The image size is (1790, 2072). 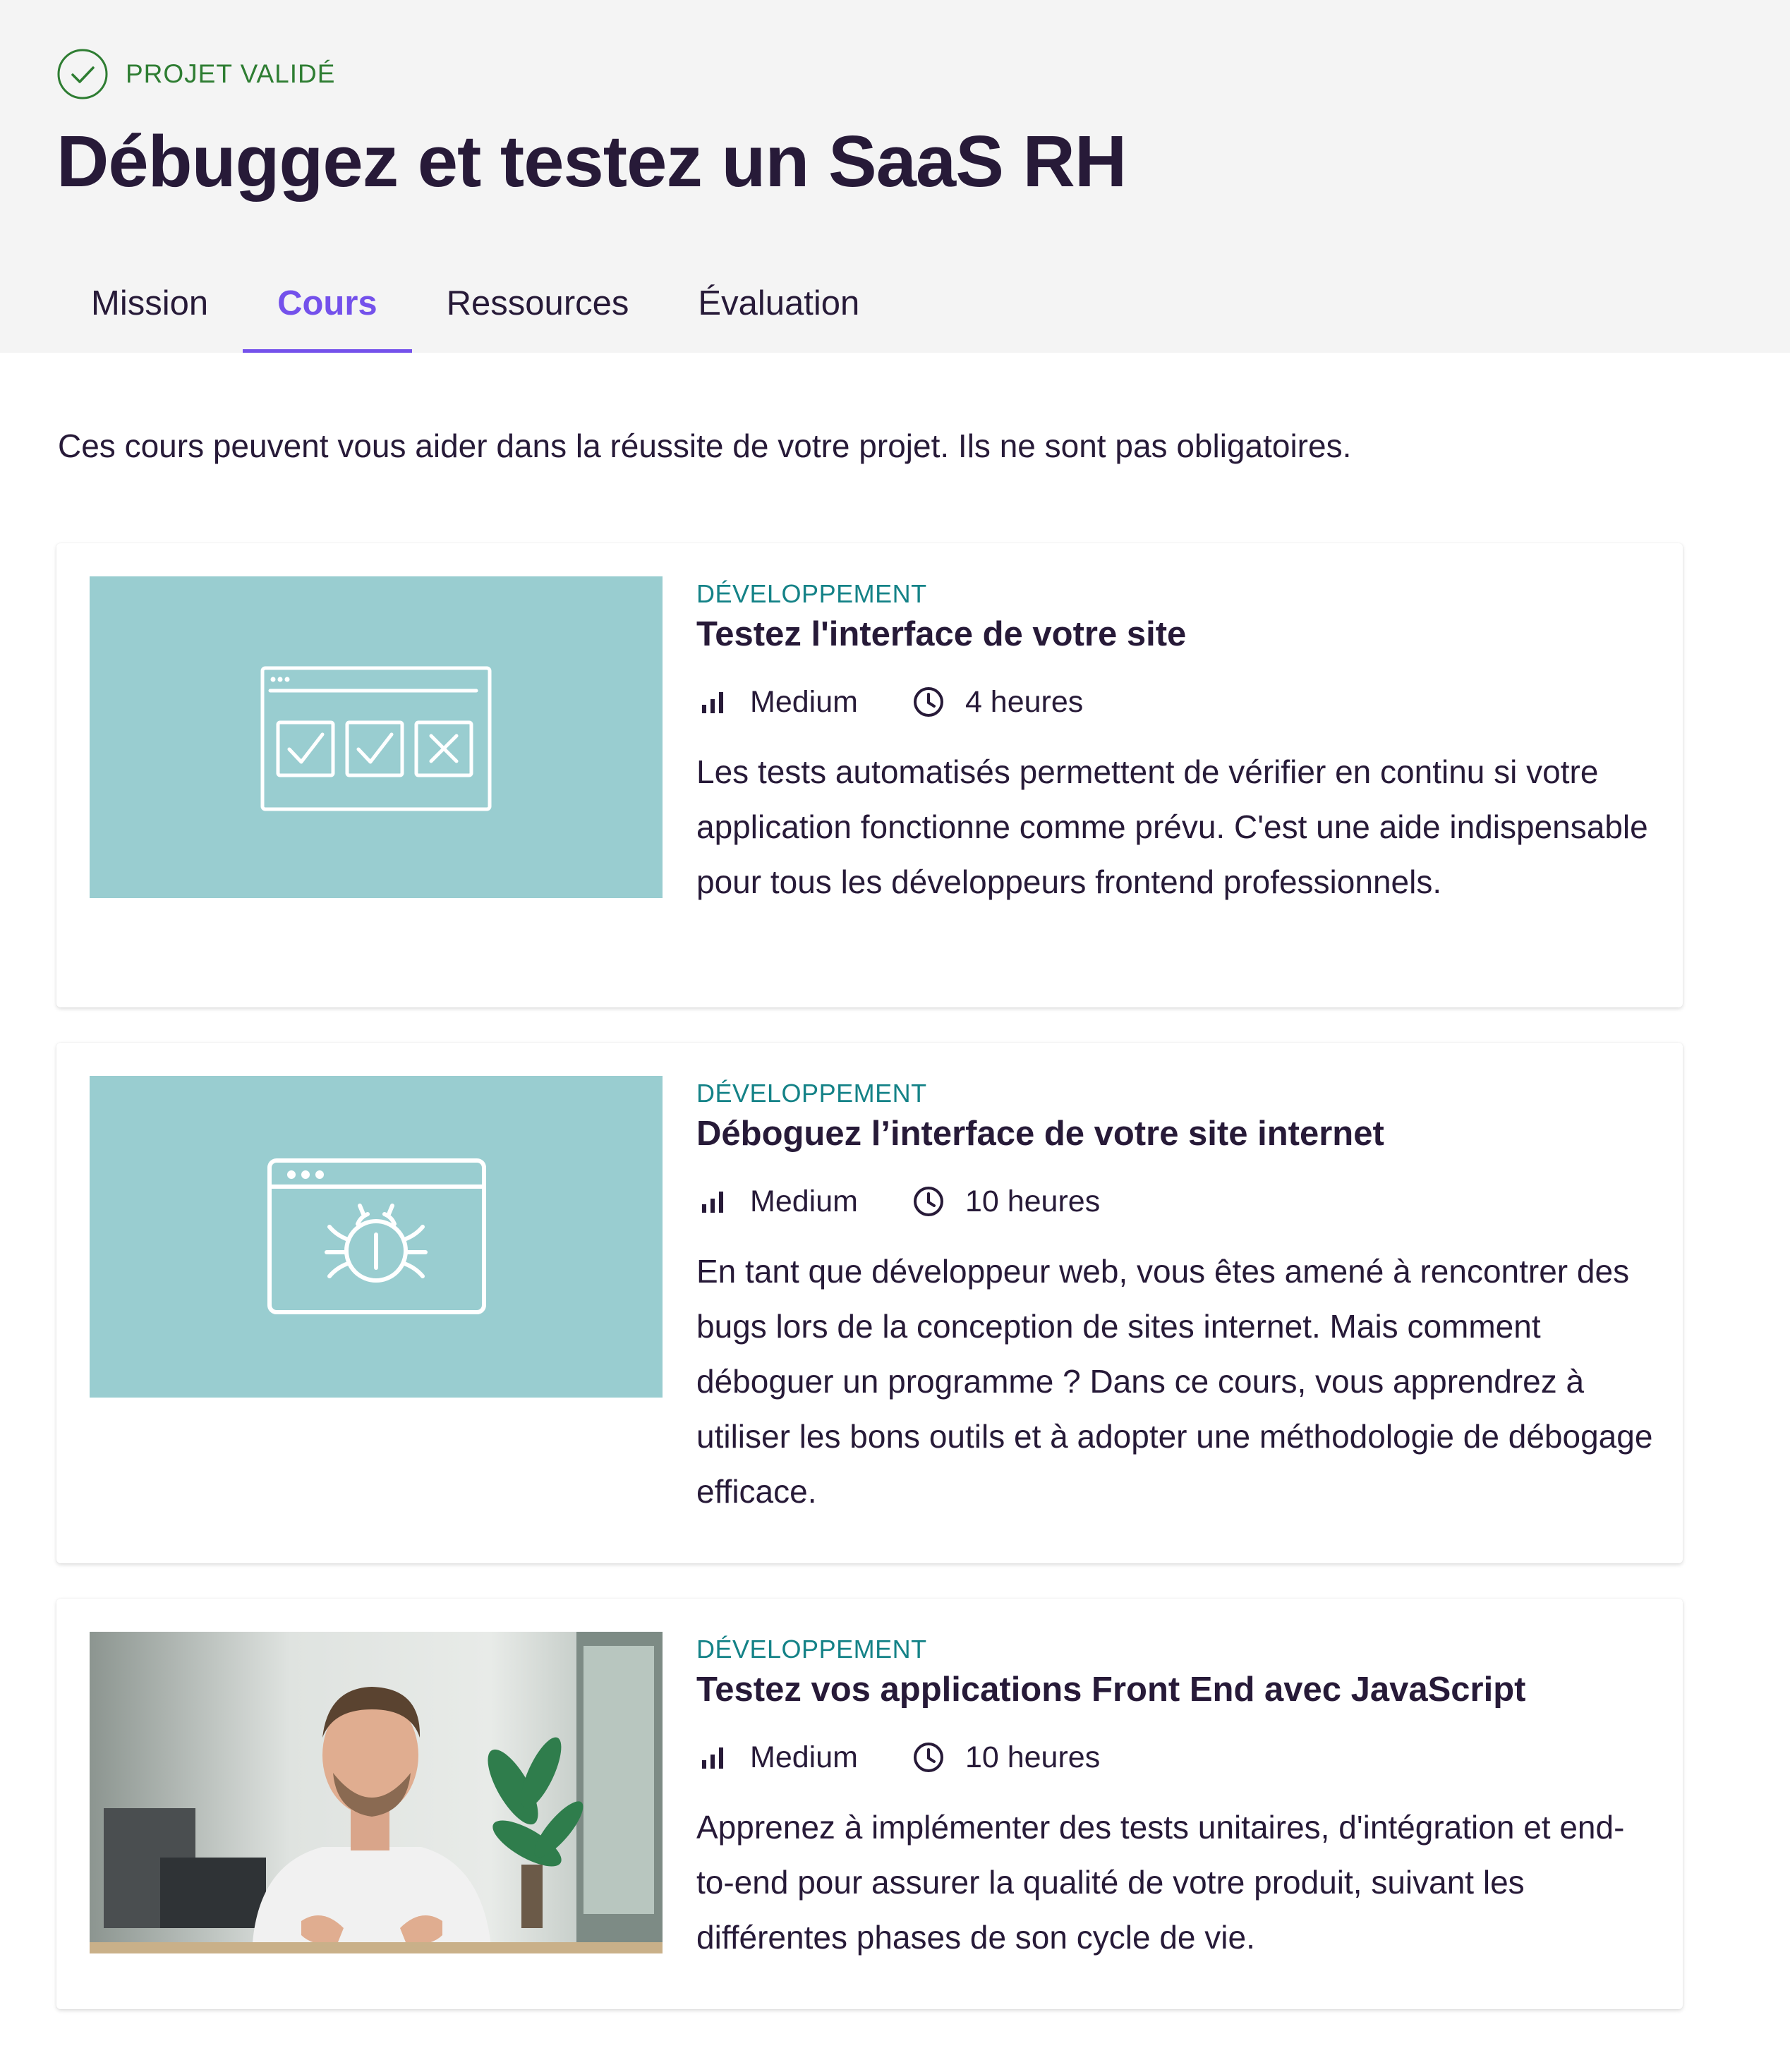 What do you see at coordinates (778, 310) in the screenshot?
I see `tab-evaluation: Évaluation` at bounding box center [778, 310].